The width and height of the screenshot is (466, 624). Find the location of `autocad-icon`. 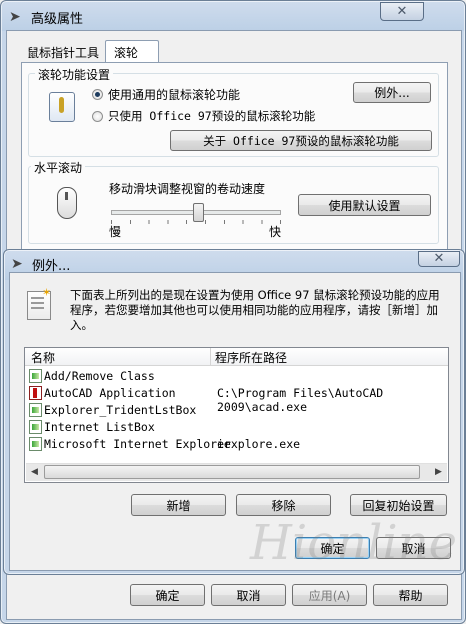

autocad-icon is located at coordinates (35, 393).